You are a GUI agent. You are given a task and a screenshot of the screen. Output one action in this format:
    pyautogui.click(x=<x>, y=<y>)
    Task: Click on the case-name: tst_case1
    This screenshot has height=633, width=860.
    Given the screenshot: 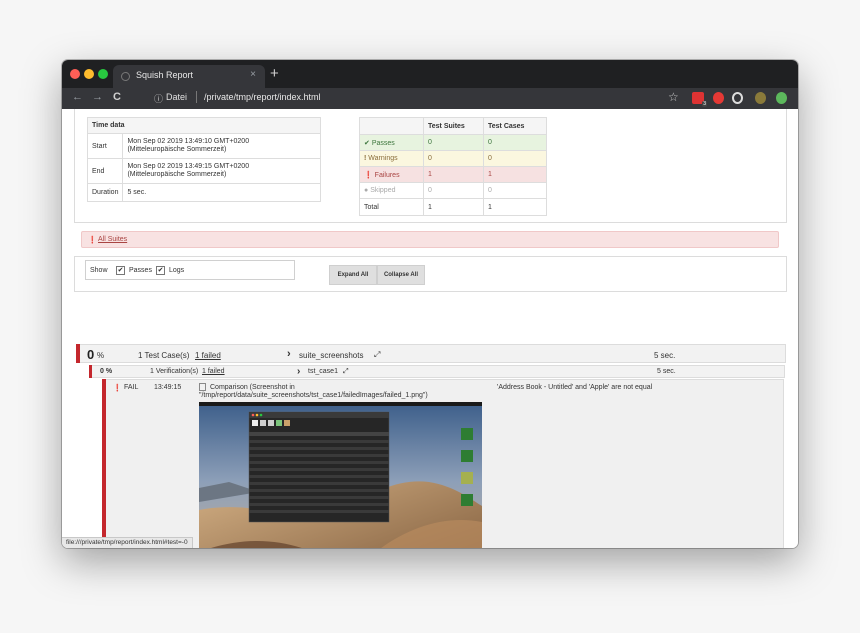 What is the action you would take?
    pyautogui.click(x=323, y=371)
    